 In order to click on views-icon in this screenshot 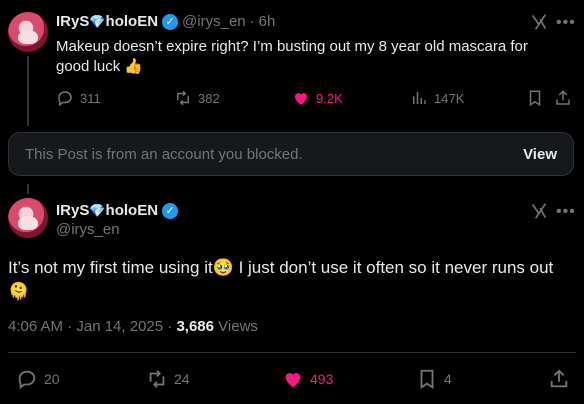, I will do `click(419, 98)`.